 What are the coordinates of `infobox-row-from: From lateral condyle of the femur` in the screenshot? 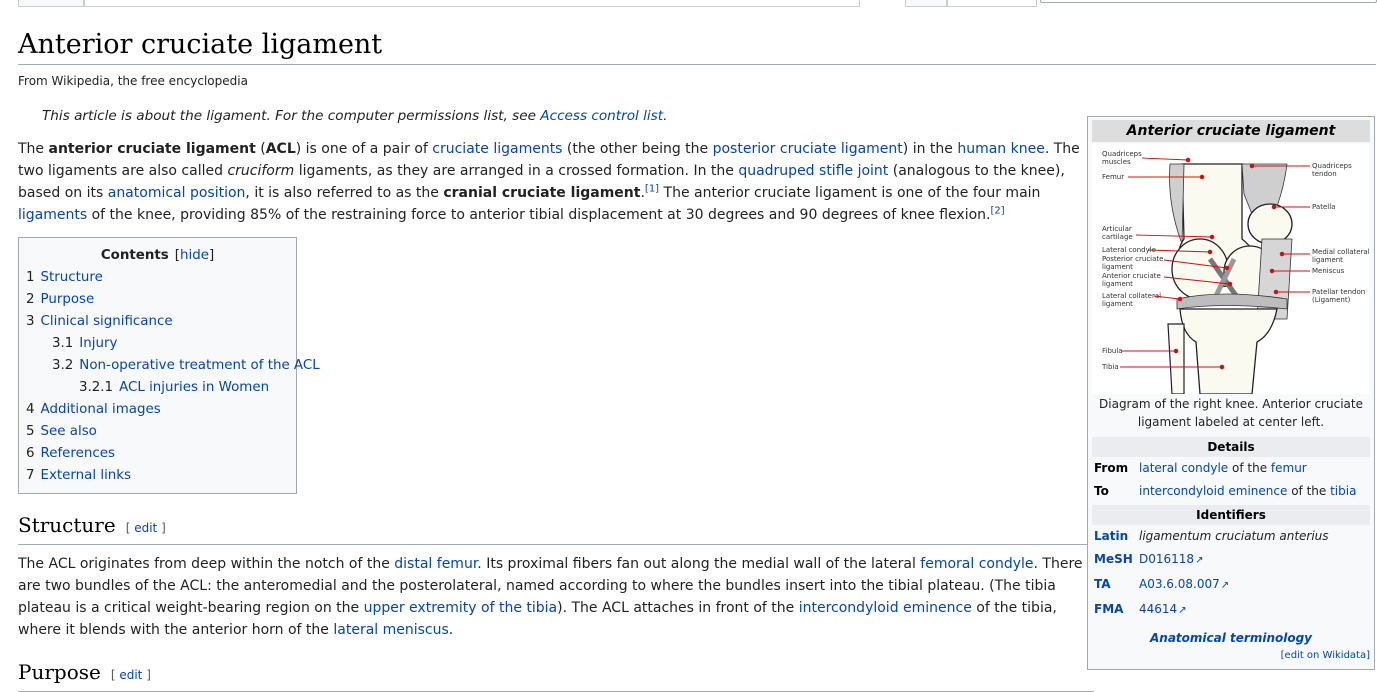 It's located at (1231, 468).